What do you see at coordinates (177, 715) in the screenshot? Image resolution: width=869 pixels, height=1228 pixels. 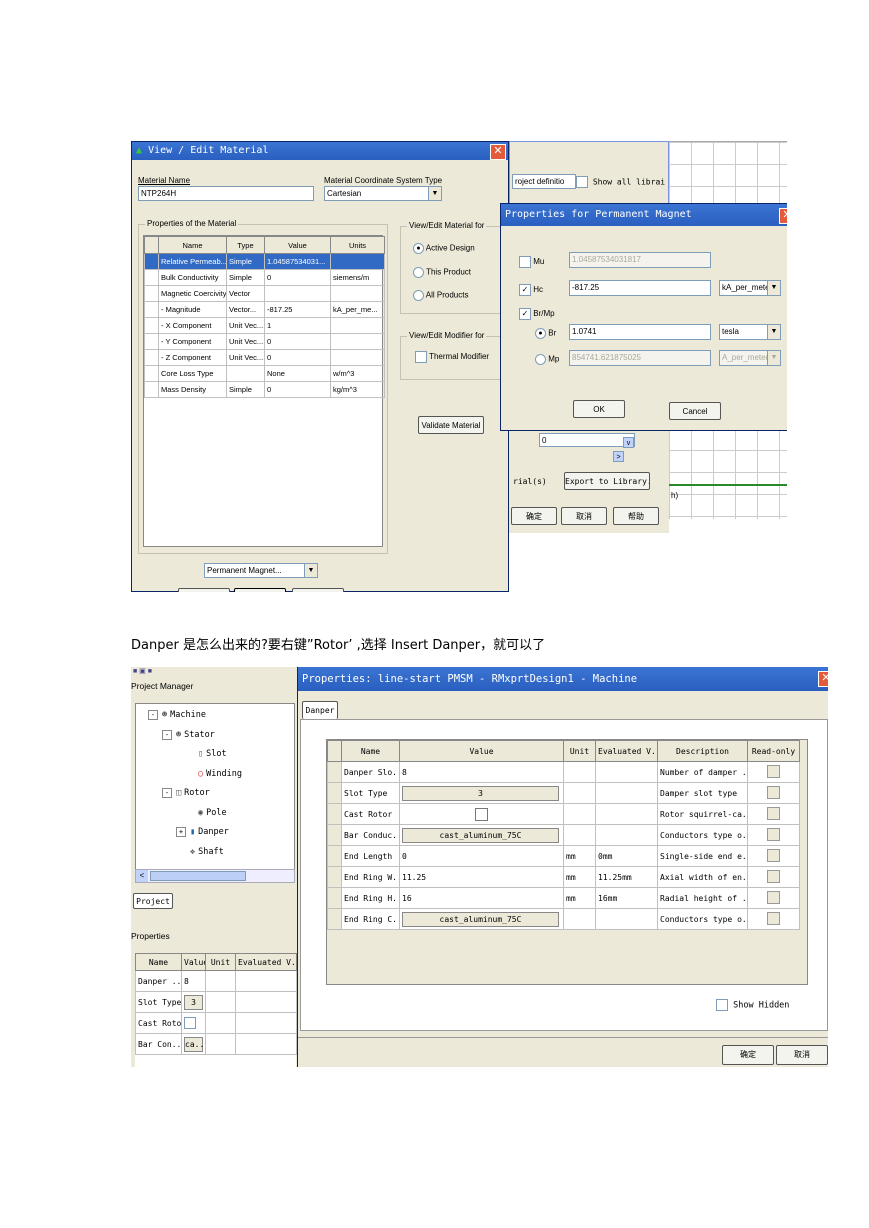 I see `tree-item-machine: - ☻ Machine` at bounding box center [177, 715].